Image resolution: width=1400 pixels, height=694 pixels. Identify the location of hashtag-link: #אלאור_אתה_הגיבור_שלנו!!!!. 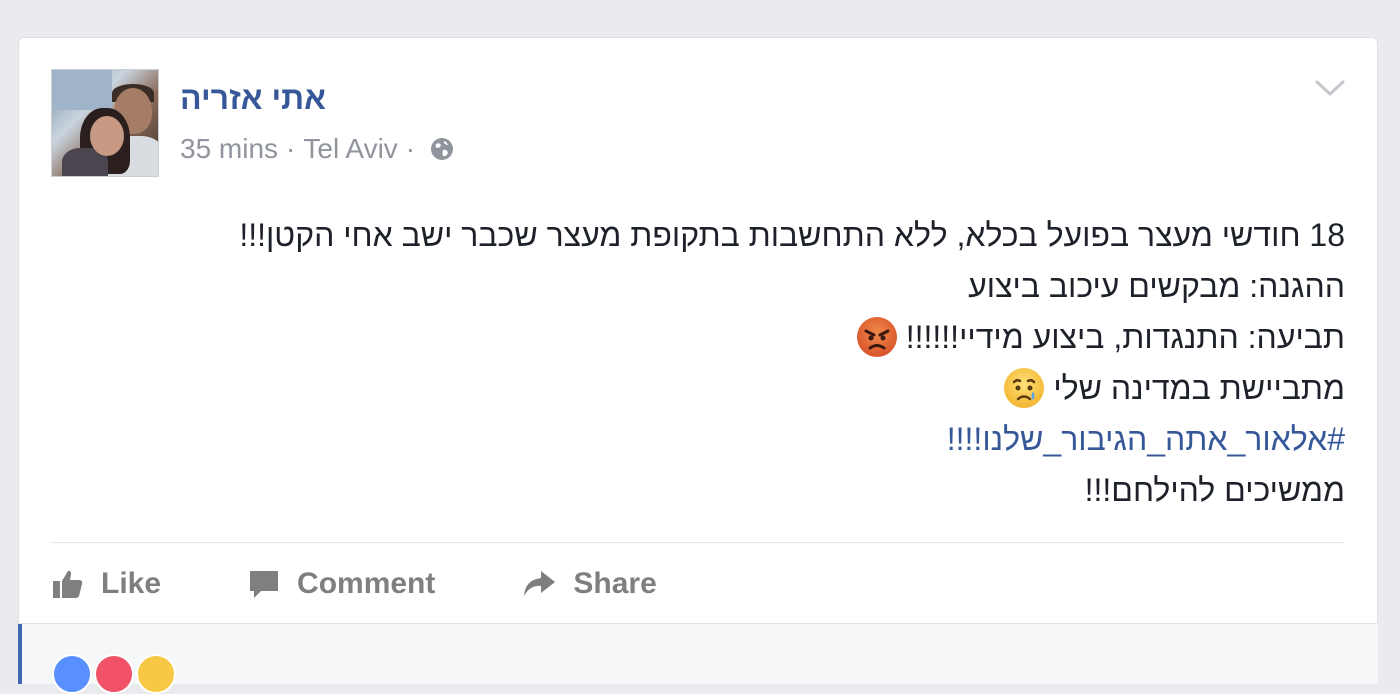
(705, 439).